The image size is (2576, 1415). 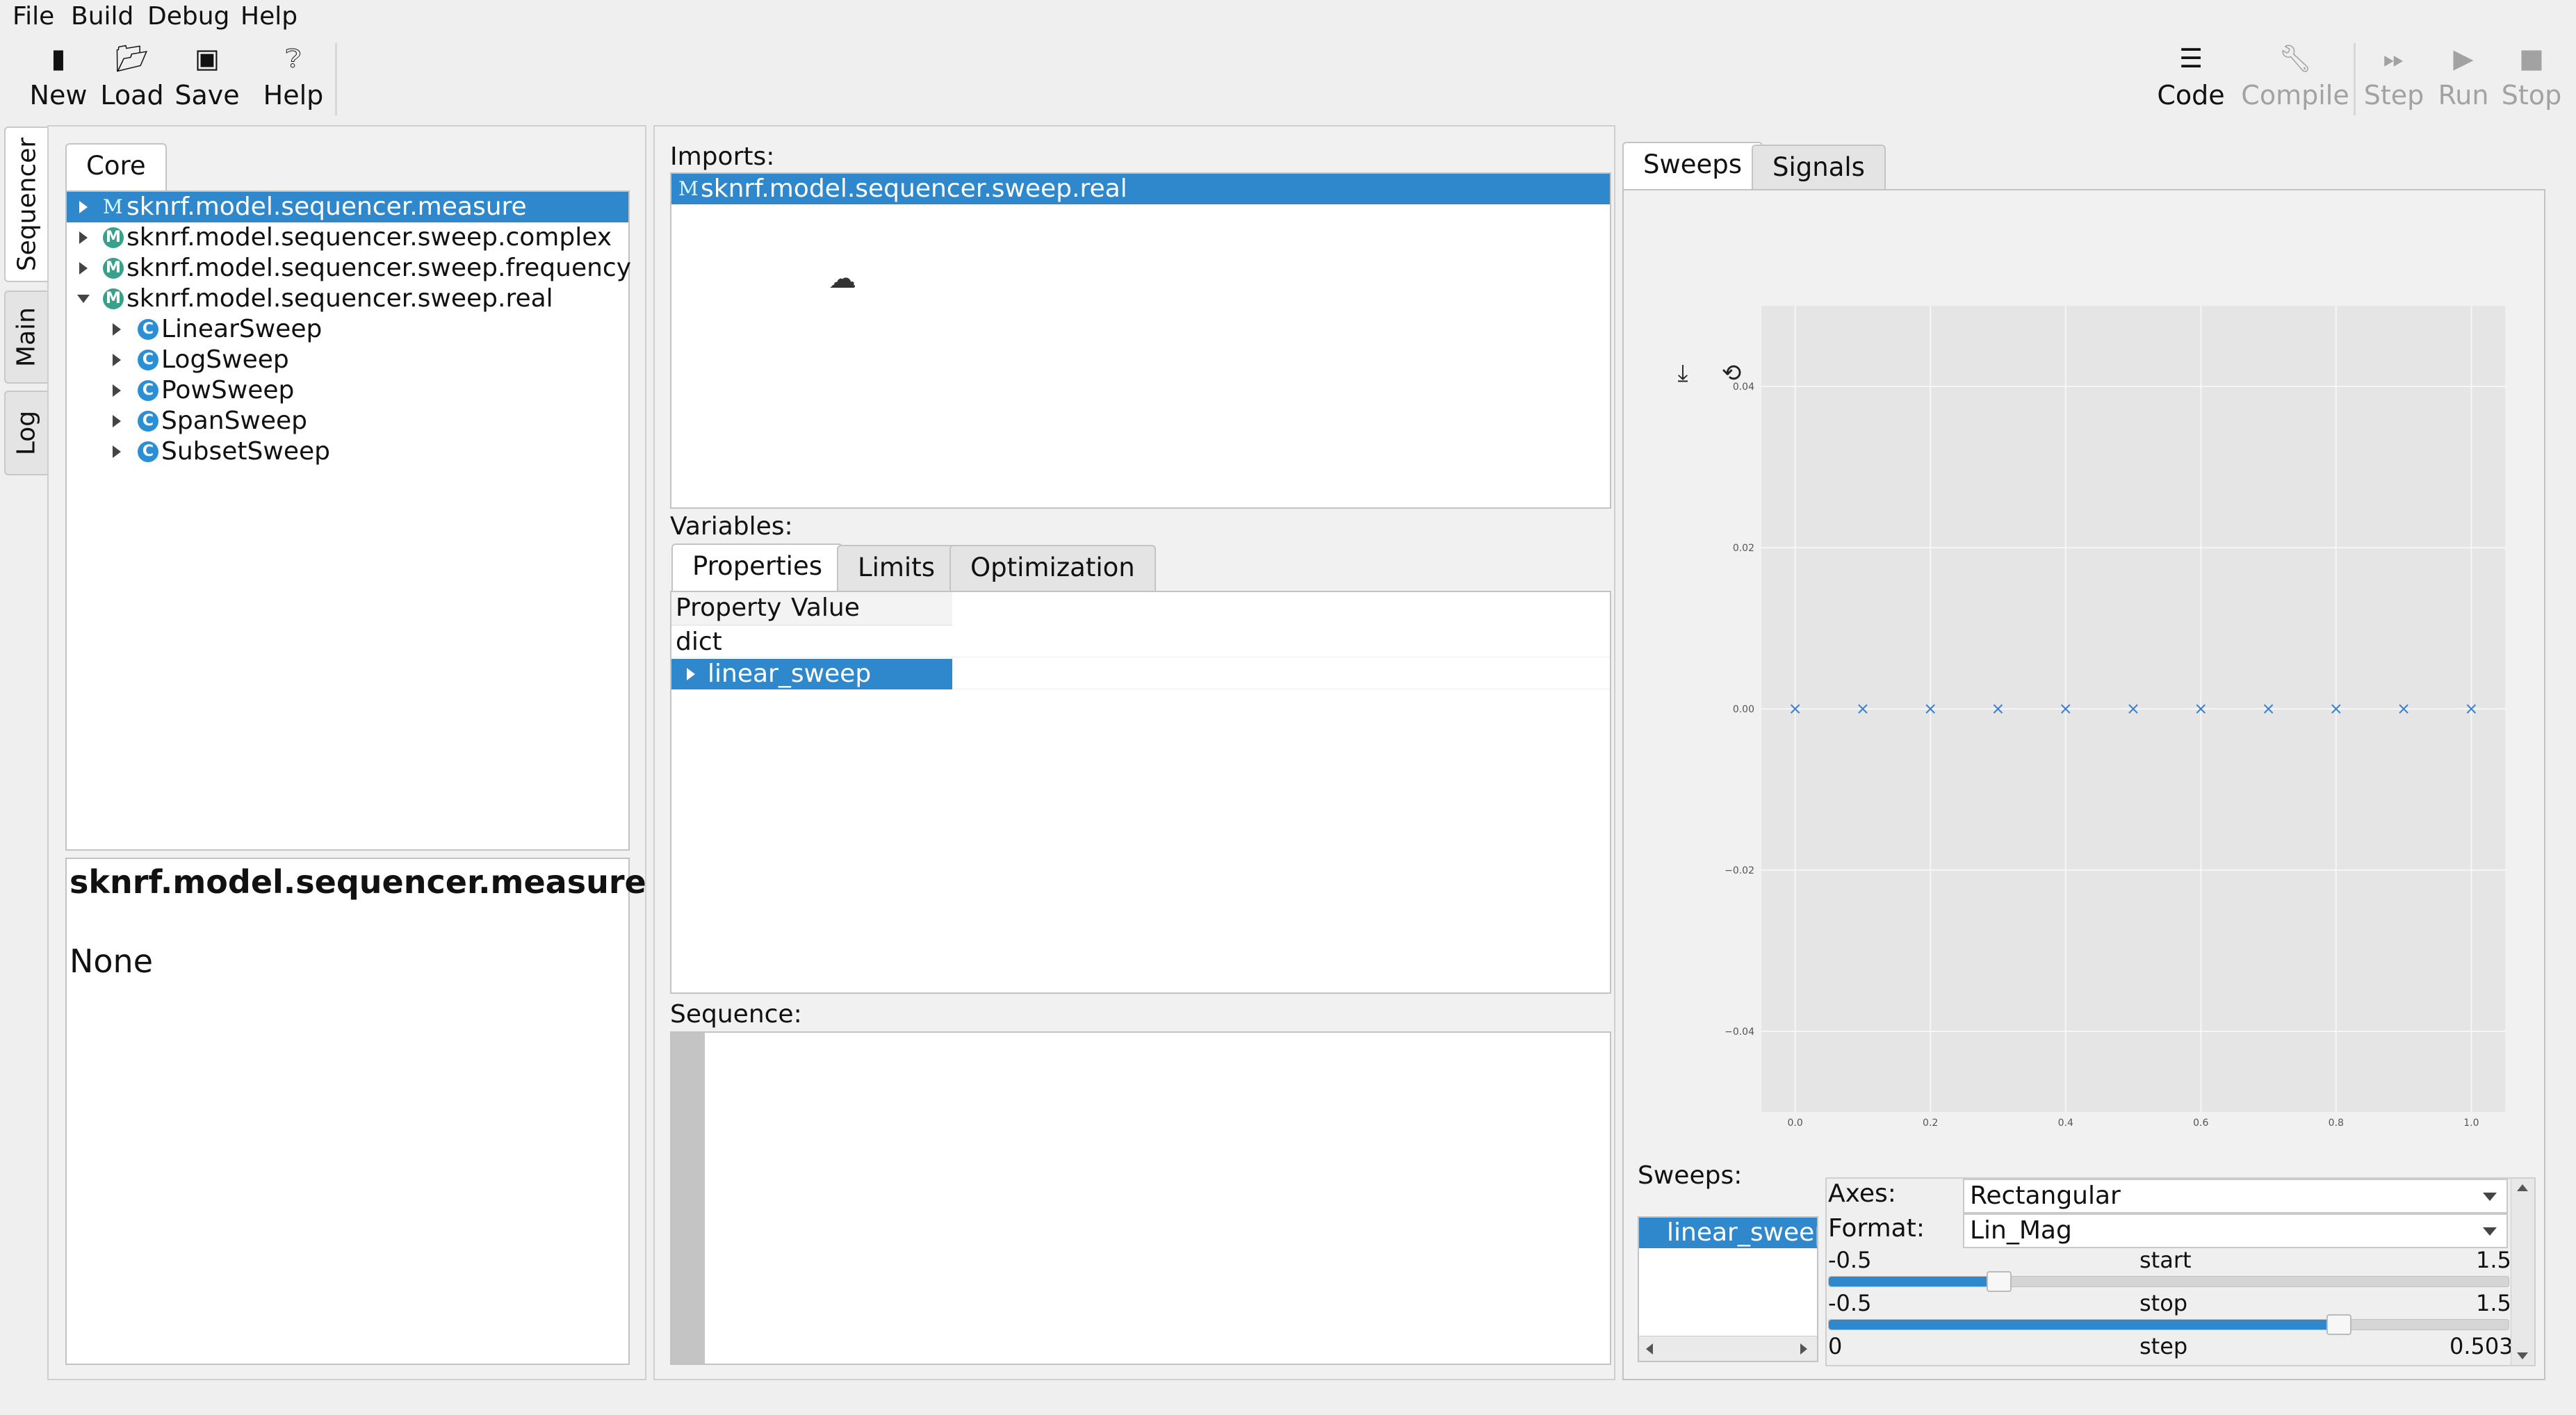 I want to click on menu-debug: Debug, so click(x=188, y=16).